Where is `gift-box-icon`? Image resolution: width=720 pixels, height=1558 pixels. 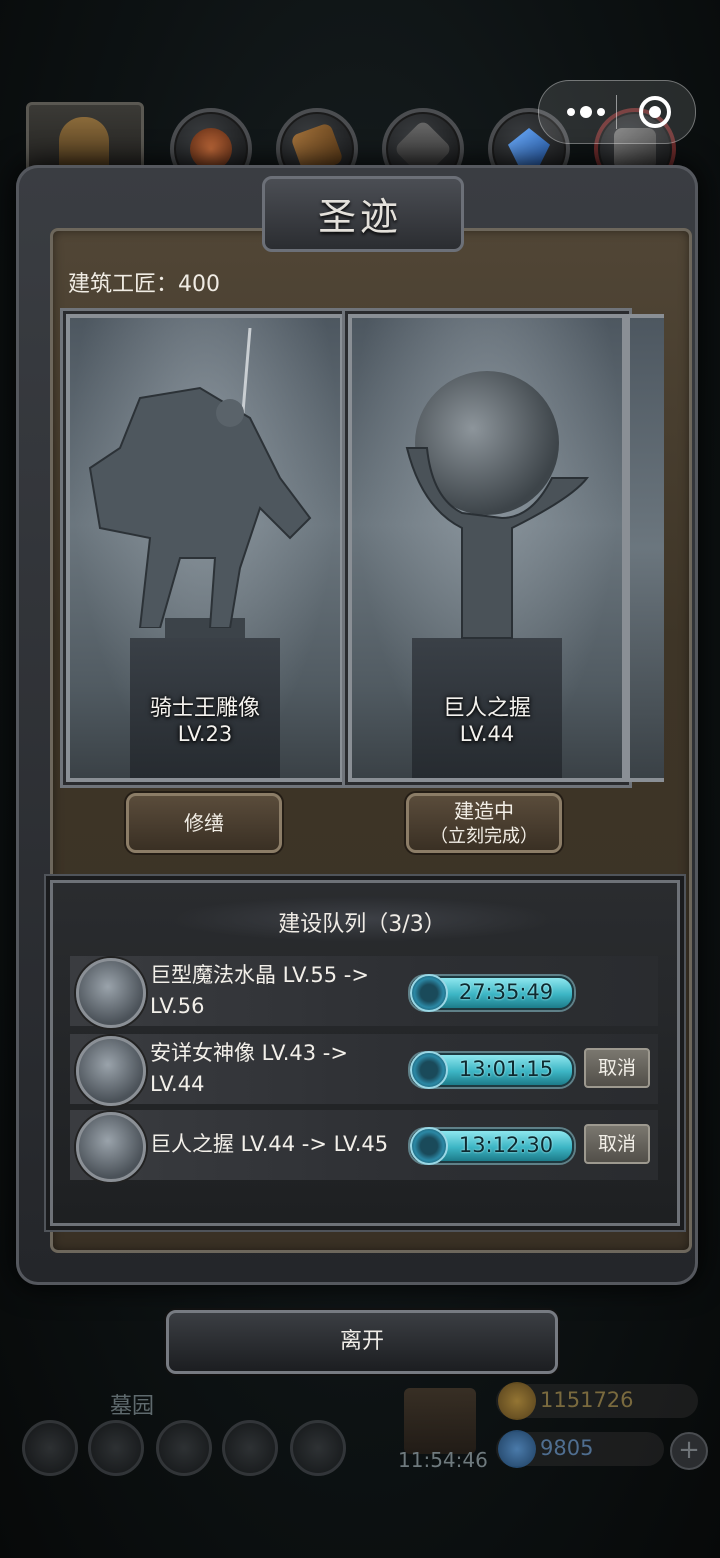
gift-box-icon is located at coordinates (440, 1421).